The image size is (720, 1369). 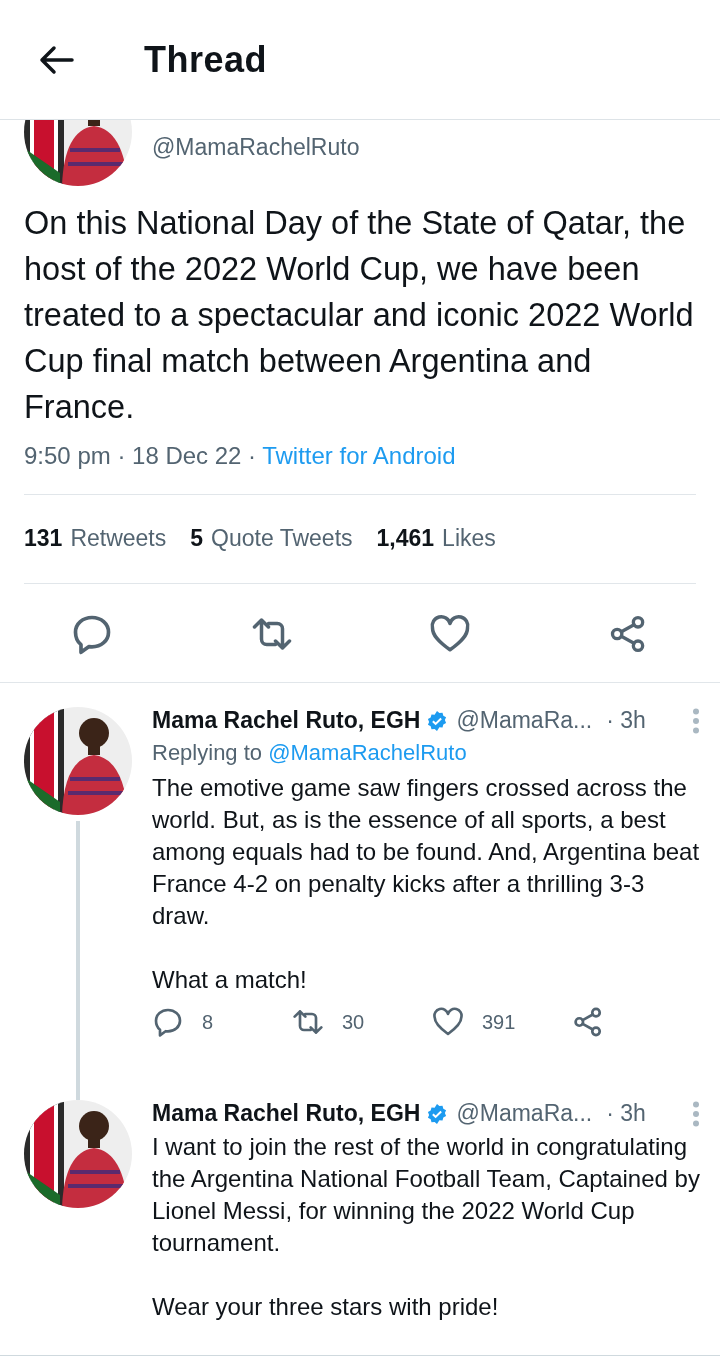 I want to click on share-button, so click(x=588, y=1022).